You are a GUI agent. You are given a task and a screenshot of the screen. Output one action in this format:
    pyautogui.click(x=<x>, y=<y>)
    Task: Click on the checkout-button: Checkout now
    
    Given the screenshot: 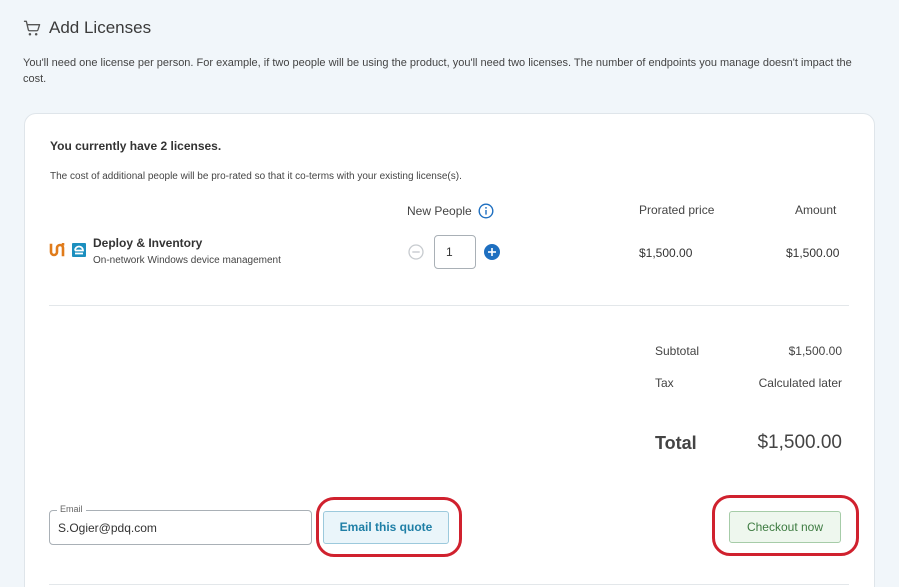 What is the action you would take?
    pyautogui.click(x=785, y=527)
    